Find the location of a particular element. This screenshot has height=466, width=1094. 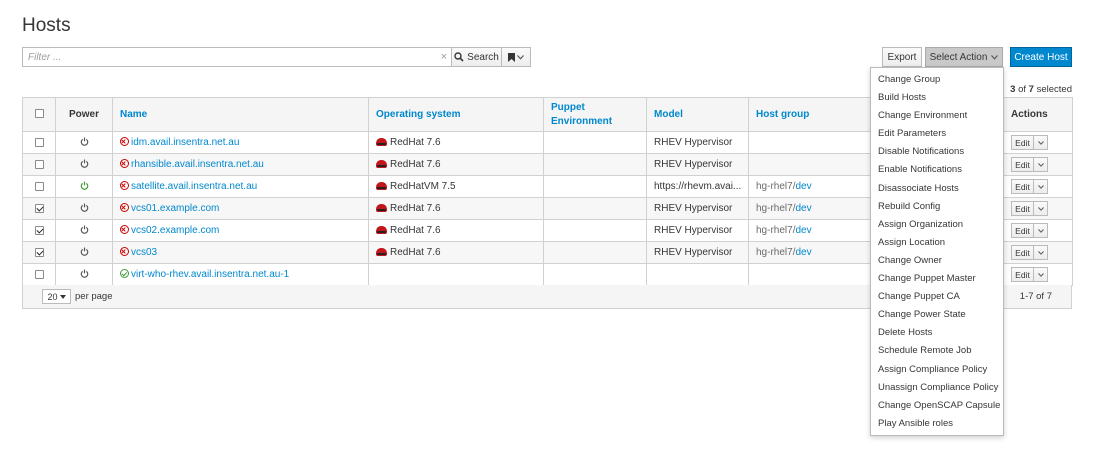

select-action-button: Select Action is located at coordinates (964, 57).